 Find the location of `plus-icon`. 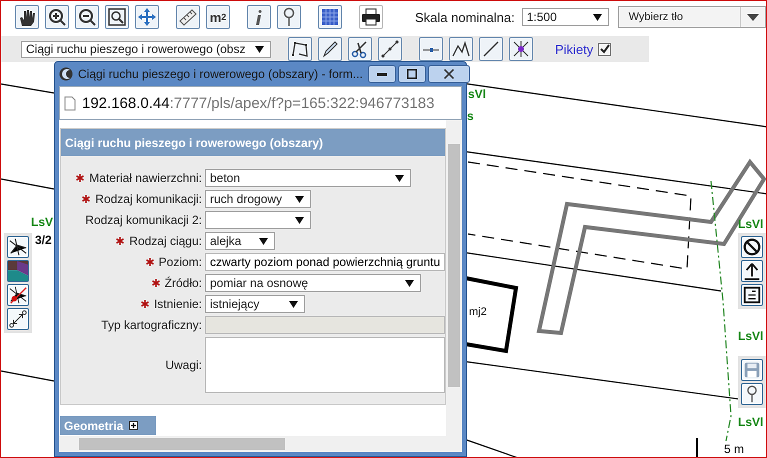

plus-icon is located at coordinates (133, 425).